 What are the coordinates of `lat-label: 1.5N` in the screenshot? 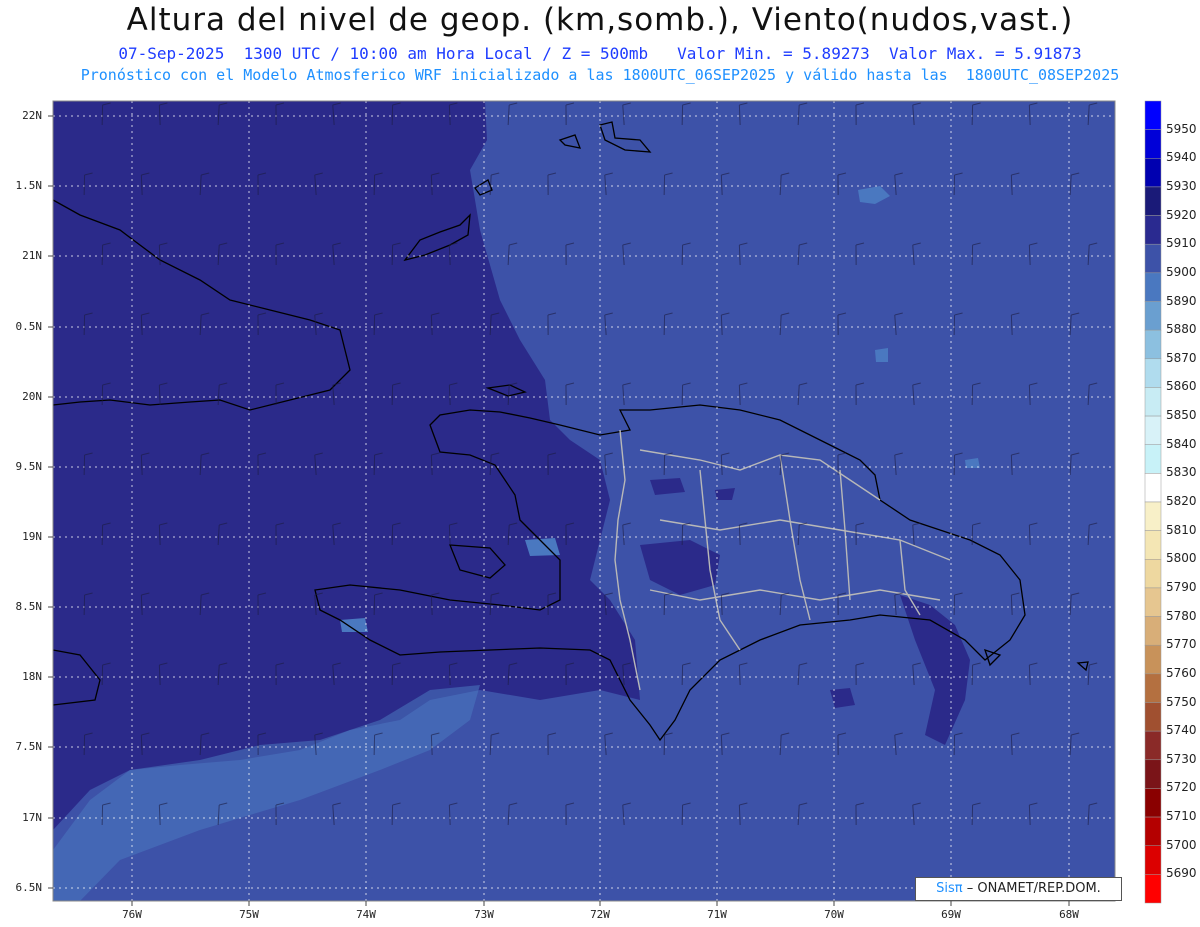 It's located at (29, 185).